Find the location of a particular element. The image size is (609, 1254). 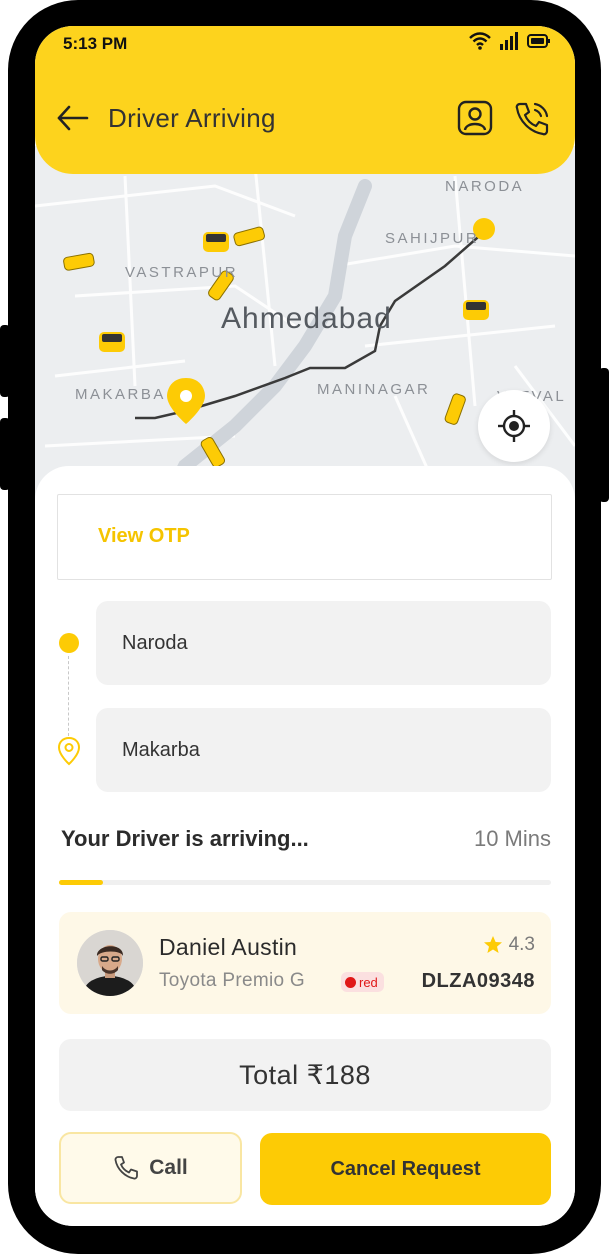

header-call-button is located at coordinates (532, 119).